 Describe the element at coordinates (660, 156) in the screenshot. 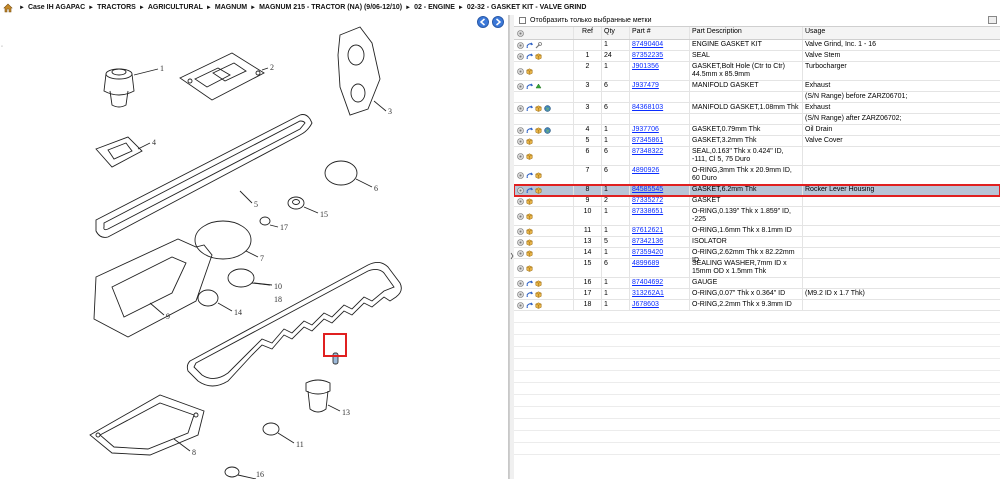

I see `row-part-number: 87348322` at that location.